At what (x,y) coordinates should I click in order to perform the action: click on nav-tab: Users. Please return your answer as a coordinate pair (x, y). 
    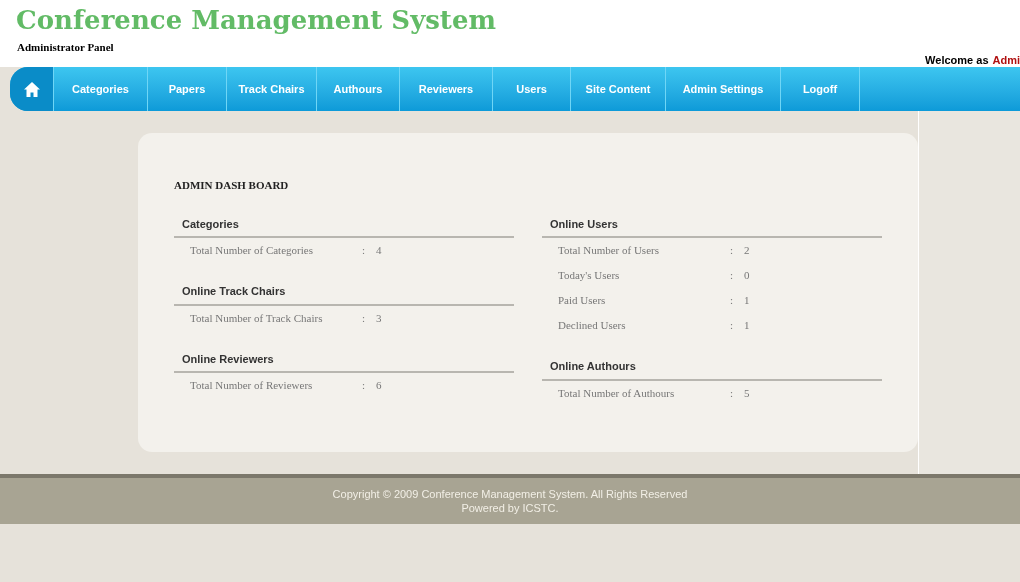
    Looking at the image, I should click on (532, 89).